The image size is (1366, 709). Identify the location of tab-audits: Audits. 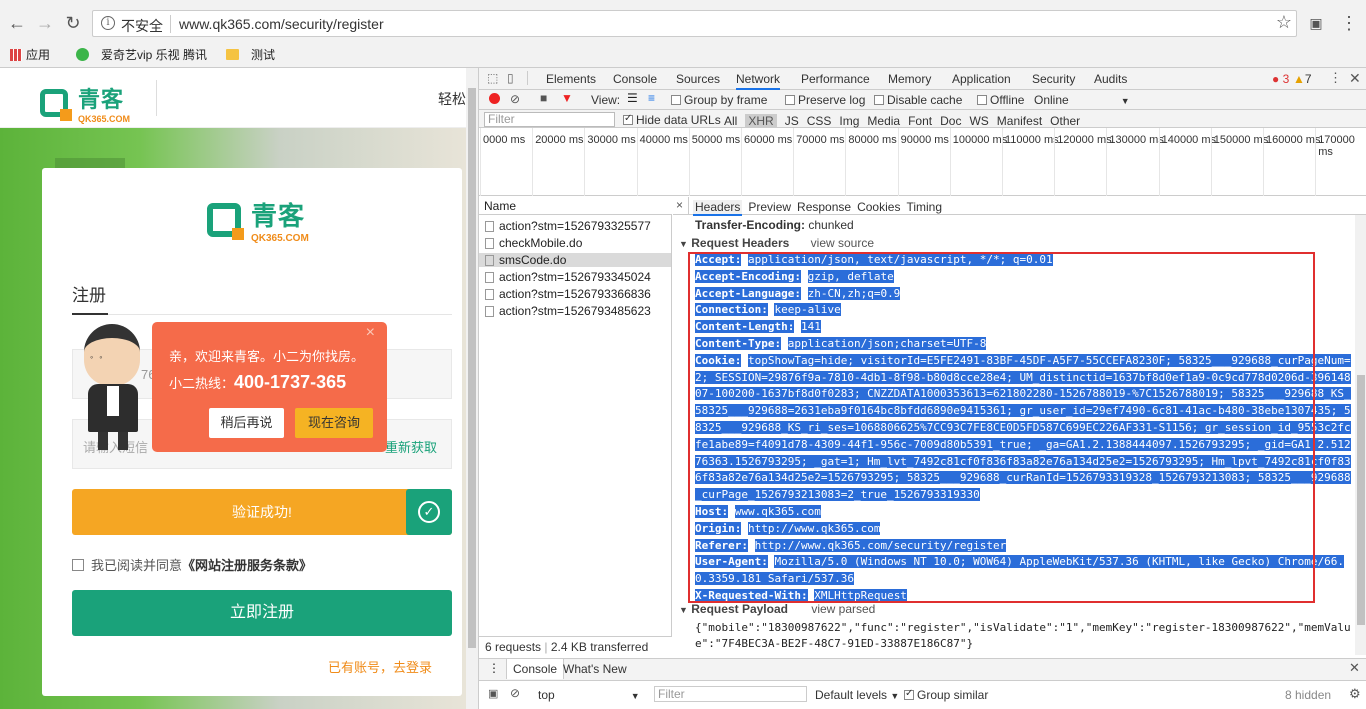
(1110, 79).